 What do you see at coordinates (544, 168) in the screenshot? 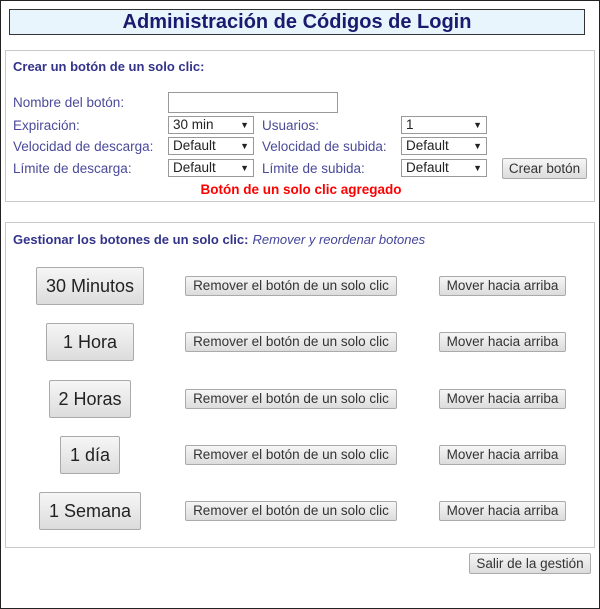
I see `create-button: Crear botón` at bounding box center [544, 168].